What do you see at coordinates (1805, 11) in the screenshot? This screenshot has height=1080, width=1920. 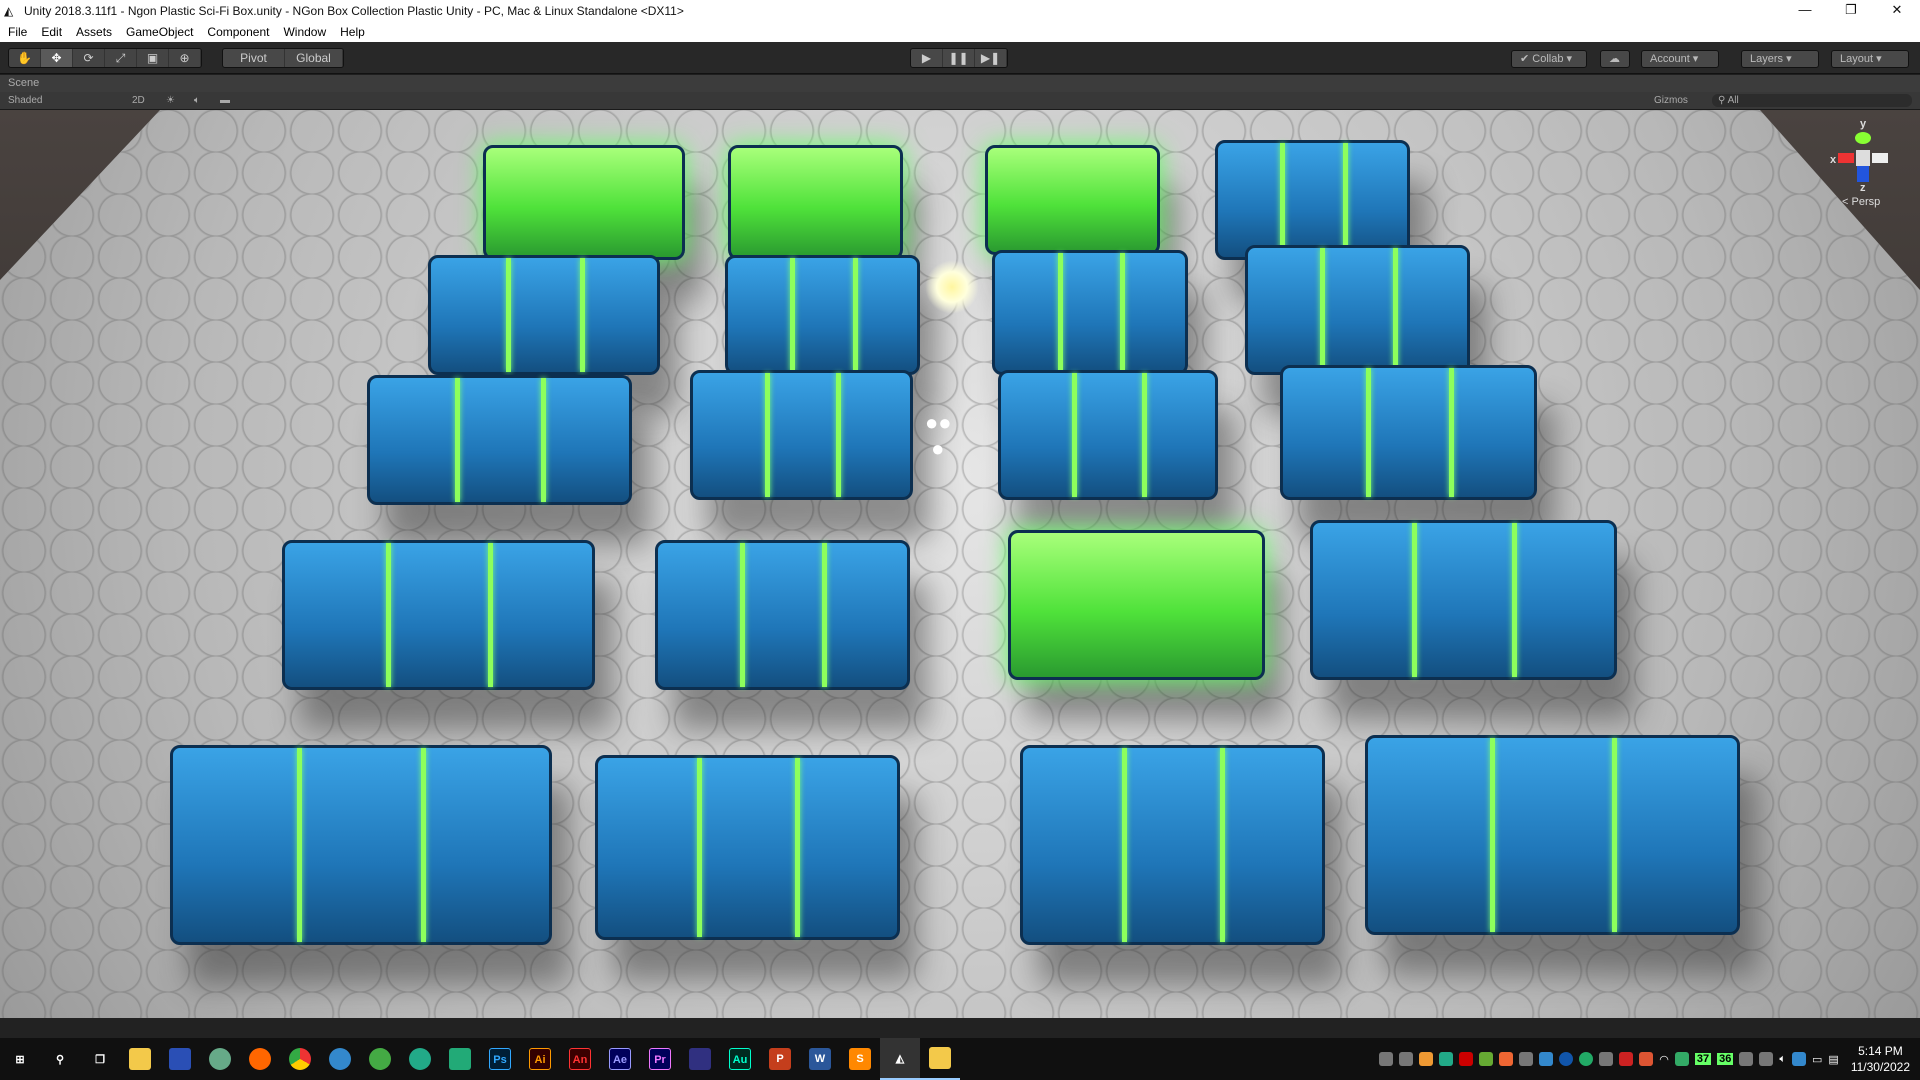 I see `minimize-button: —` at bounding box center [1805, 11].